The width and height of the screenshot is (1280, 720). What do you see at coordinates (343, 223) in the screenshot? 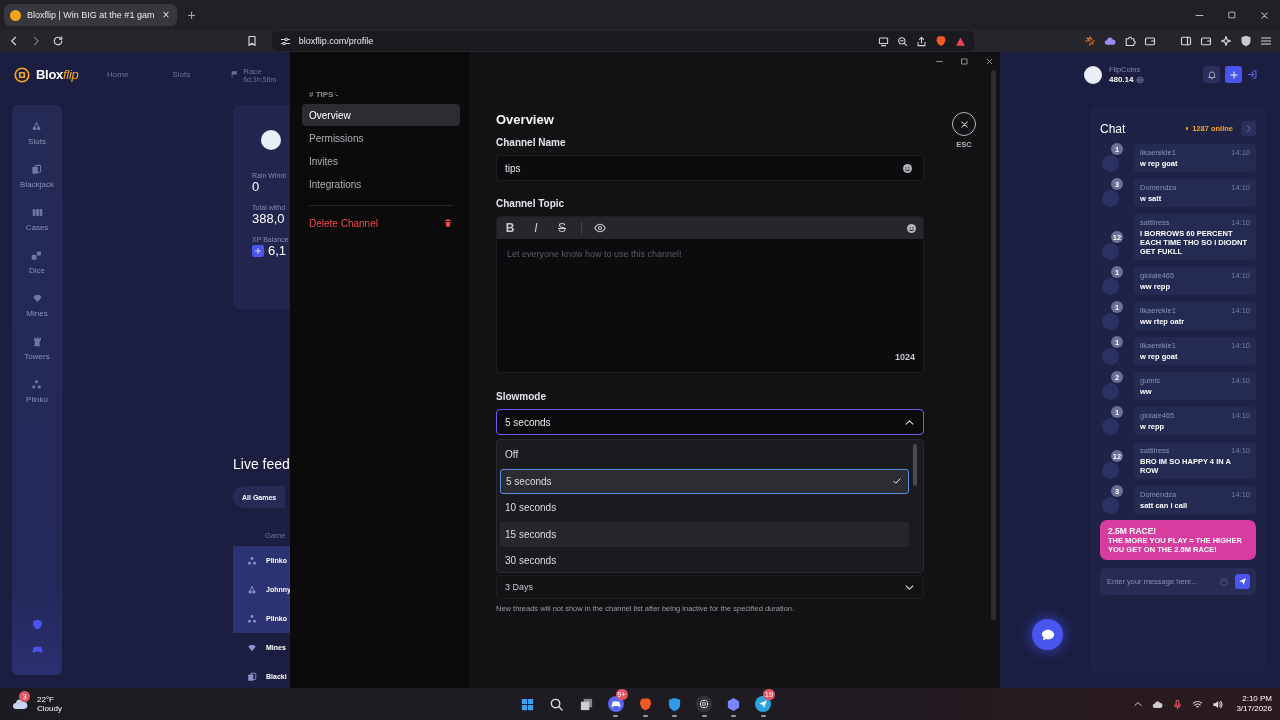
I see `delete-channel-link: Delete Channel` at bounding box center [343, 223].